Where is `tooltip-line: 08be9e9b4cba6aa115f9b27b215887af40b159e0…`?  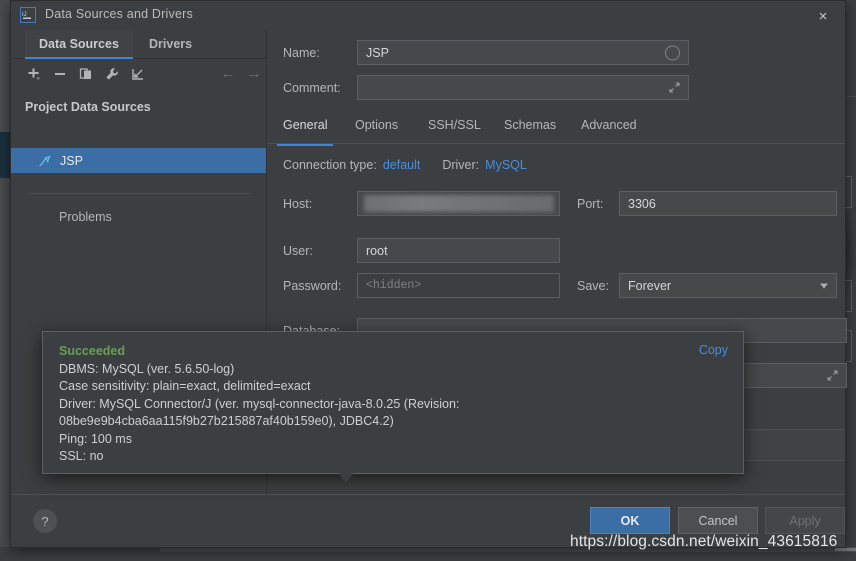
tooltip-line: 08be9e9b4cba6aa115f9b27b215887af40b159e0… is located at coordinates (226, 421).